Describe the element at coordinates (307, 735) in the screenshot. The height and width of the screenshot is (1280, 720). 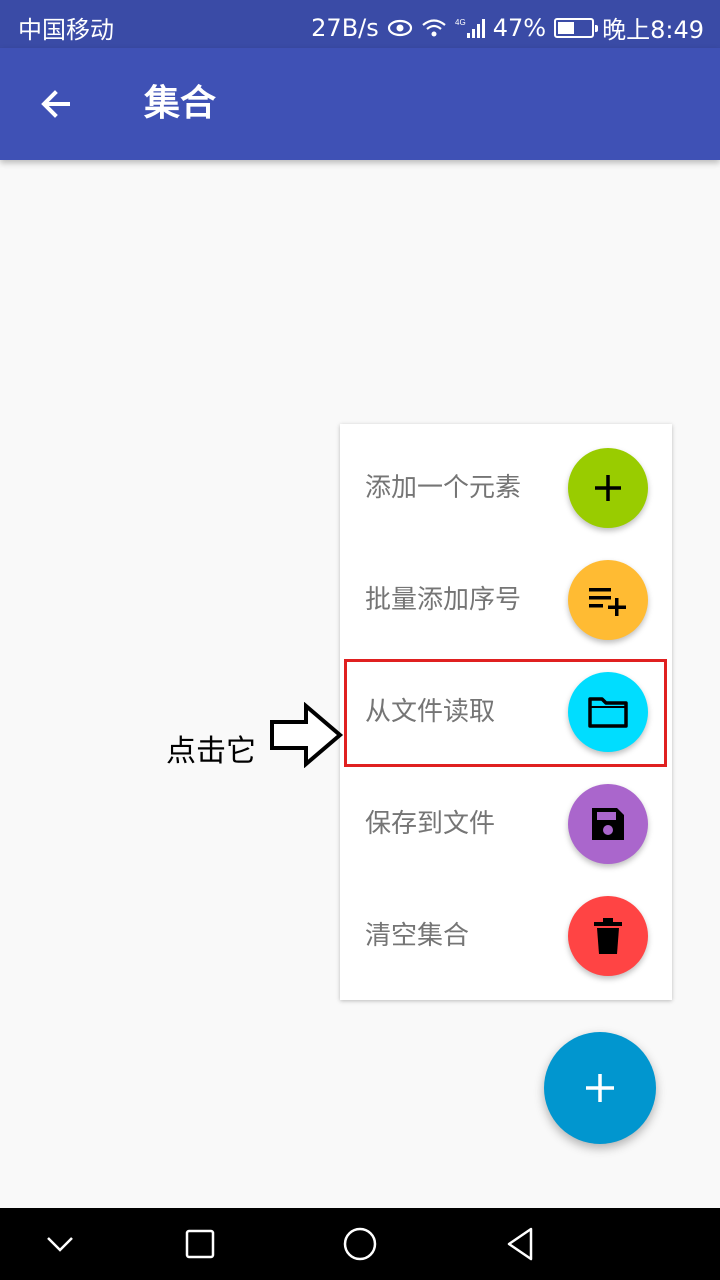
I see `arrow-right-icon` at that location.